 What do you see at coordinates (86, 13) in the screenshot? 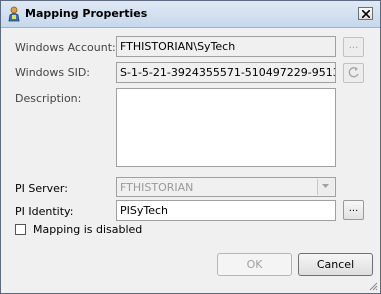
I see `window-title: Mapping Properties` at bounding box center [86, 13].